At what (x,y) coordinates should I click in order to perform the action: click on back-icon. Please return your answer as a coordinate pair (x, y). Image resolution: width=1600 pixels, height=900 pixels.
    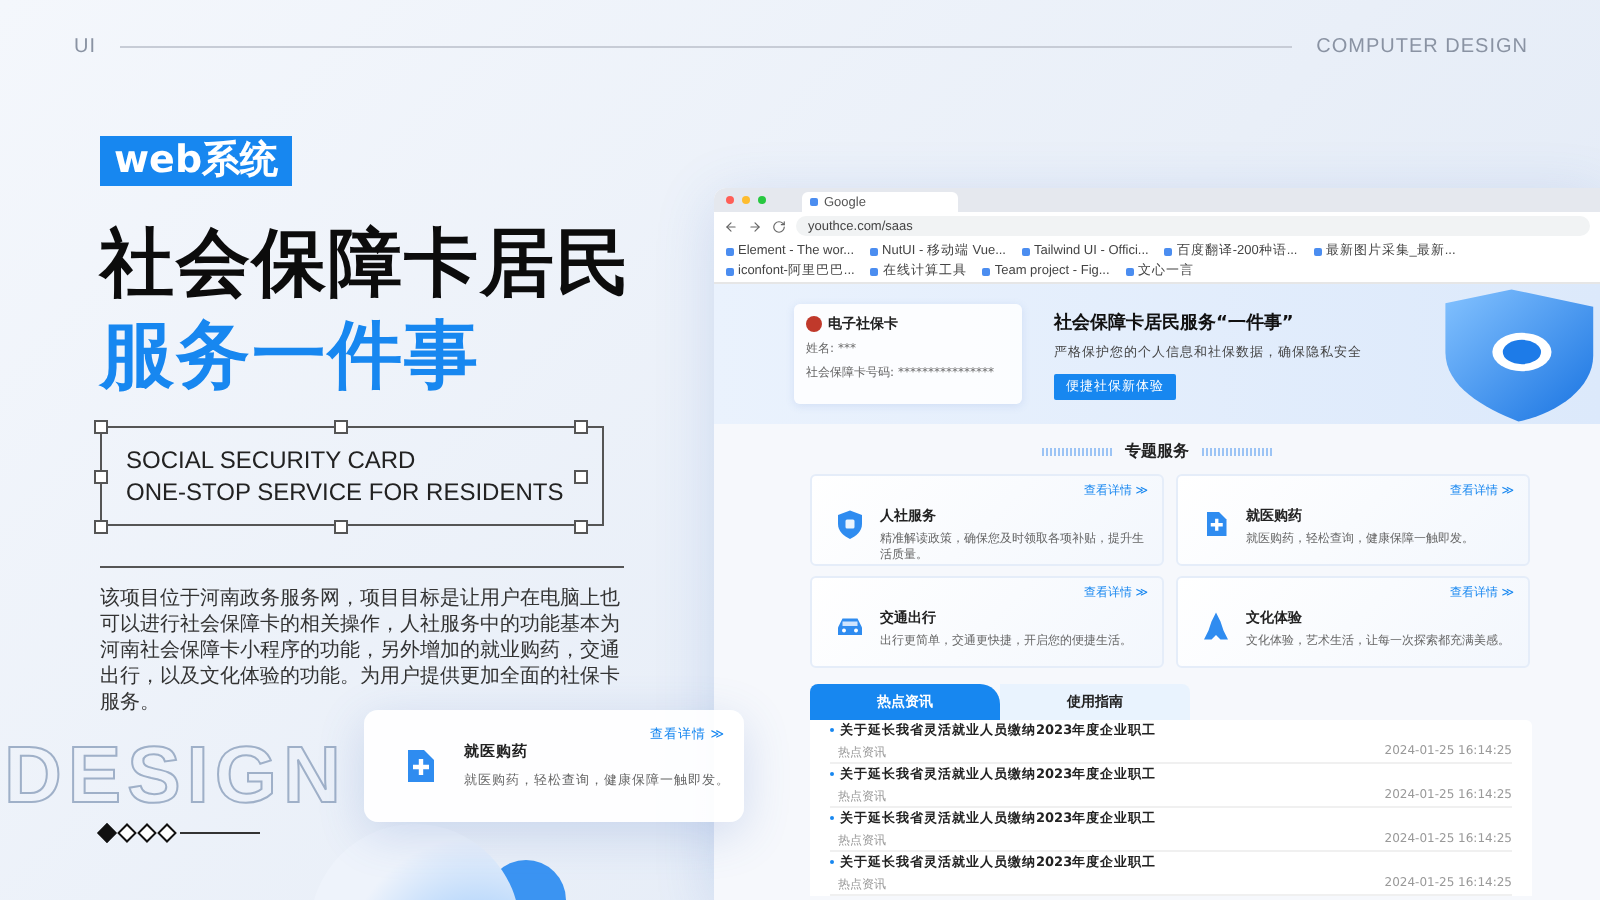
    Looking at the image, I should click on (731, 226).